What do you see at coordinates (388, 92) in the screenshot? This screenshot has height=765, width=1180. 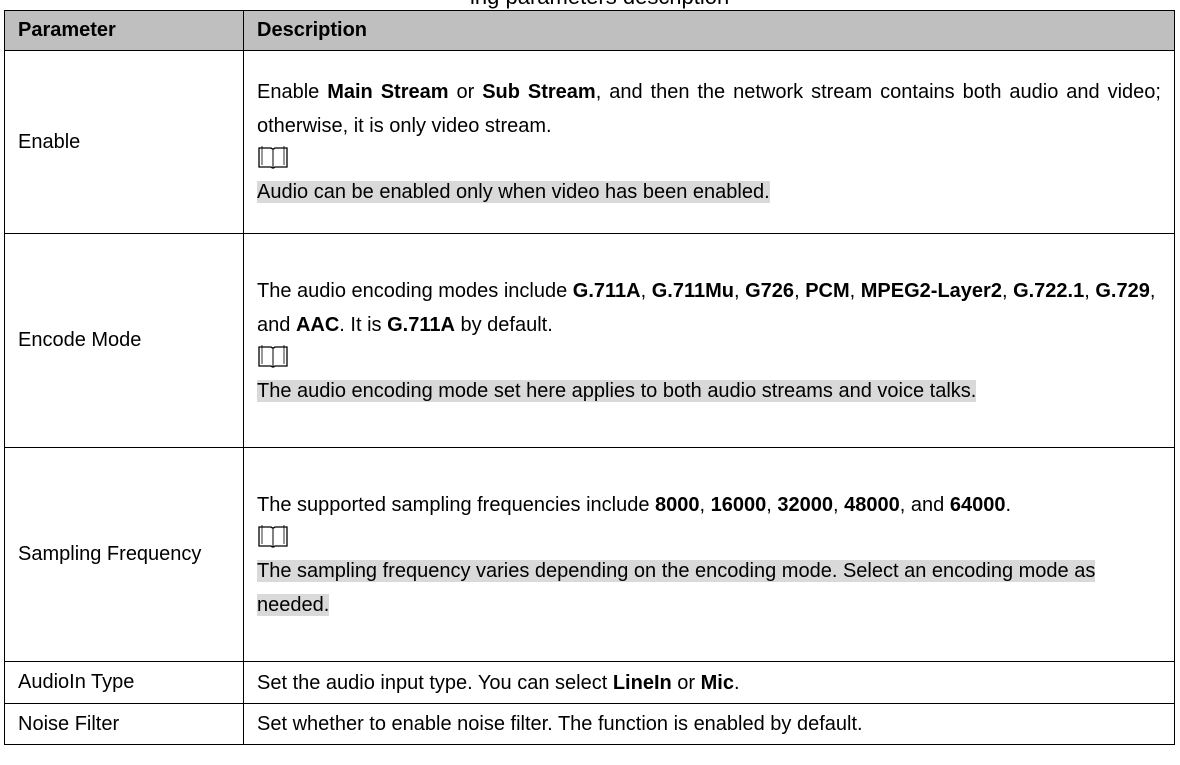 I see `bold-term: Main Stream` at bounding box center [388, 92].